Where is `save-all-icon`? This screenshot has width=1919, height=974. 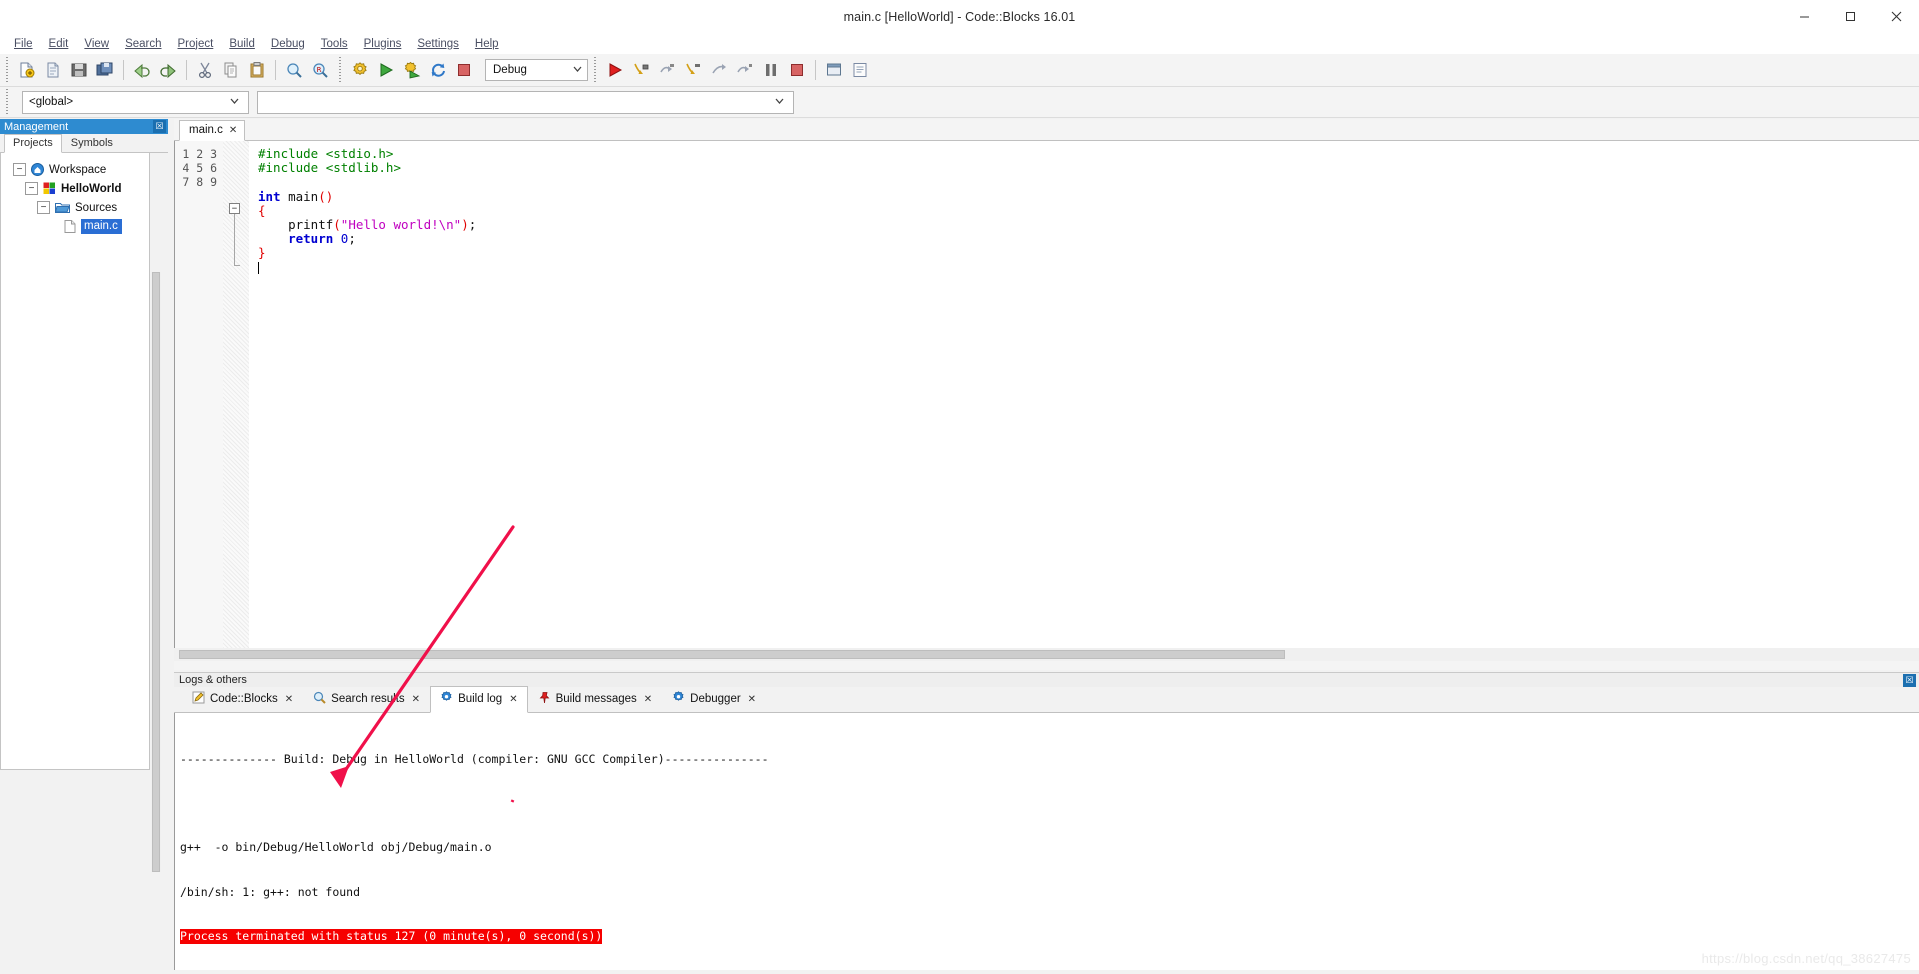
save-all-icon is located at coordinates (105, 70).